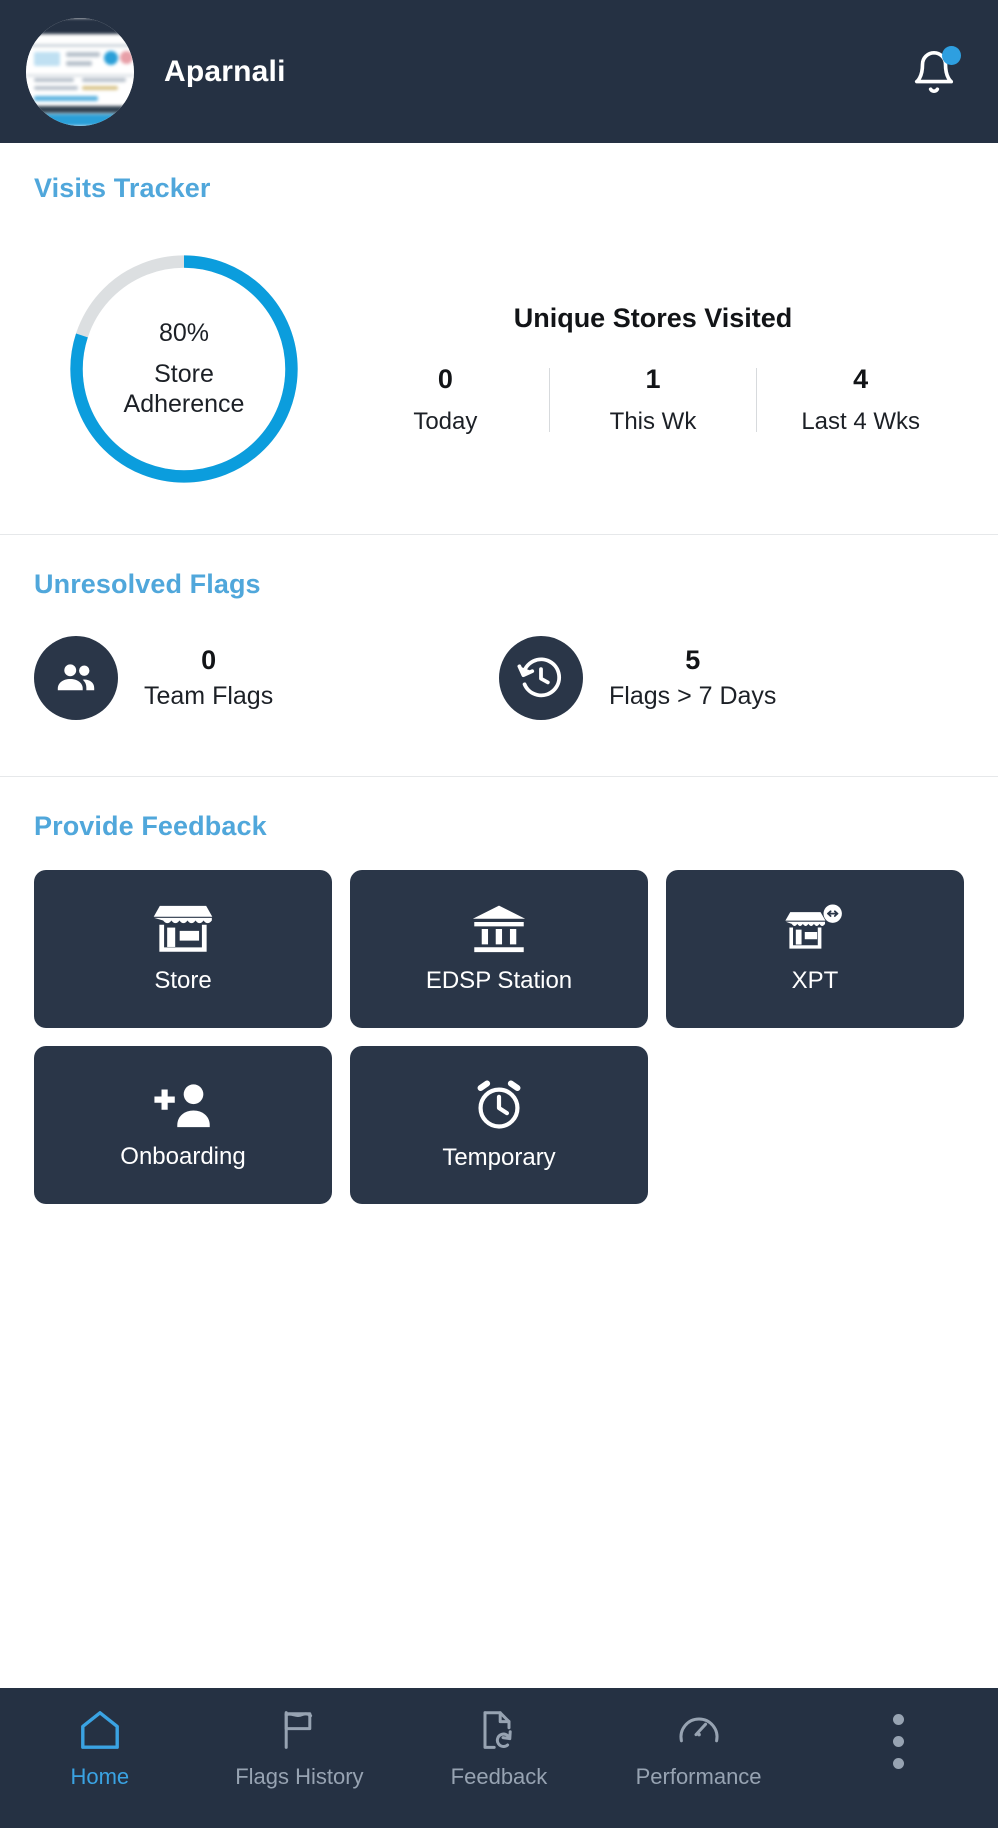 This screenshot has height=1828, width=998. What do you see at coordinates (499, 1157) in the screenshot?
I see `feedback-tile-label: Temporary` at bounding box center [499, 1157].